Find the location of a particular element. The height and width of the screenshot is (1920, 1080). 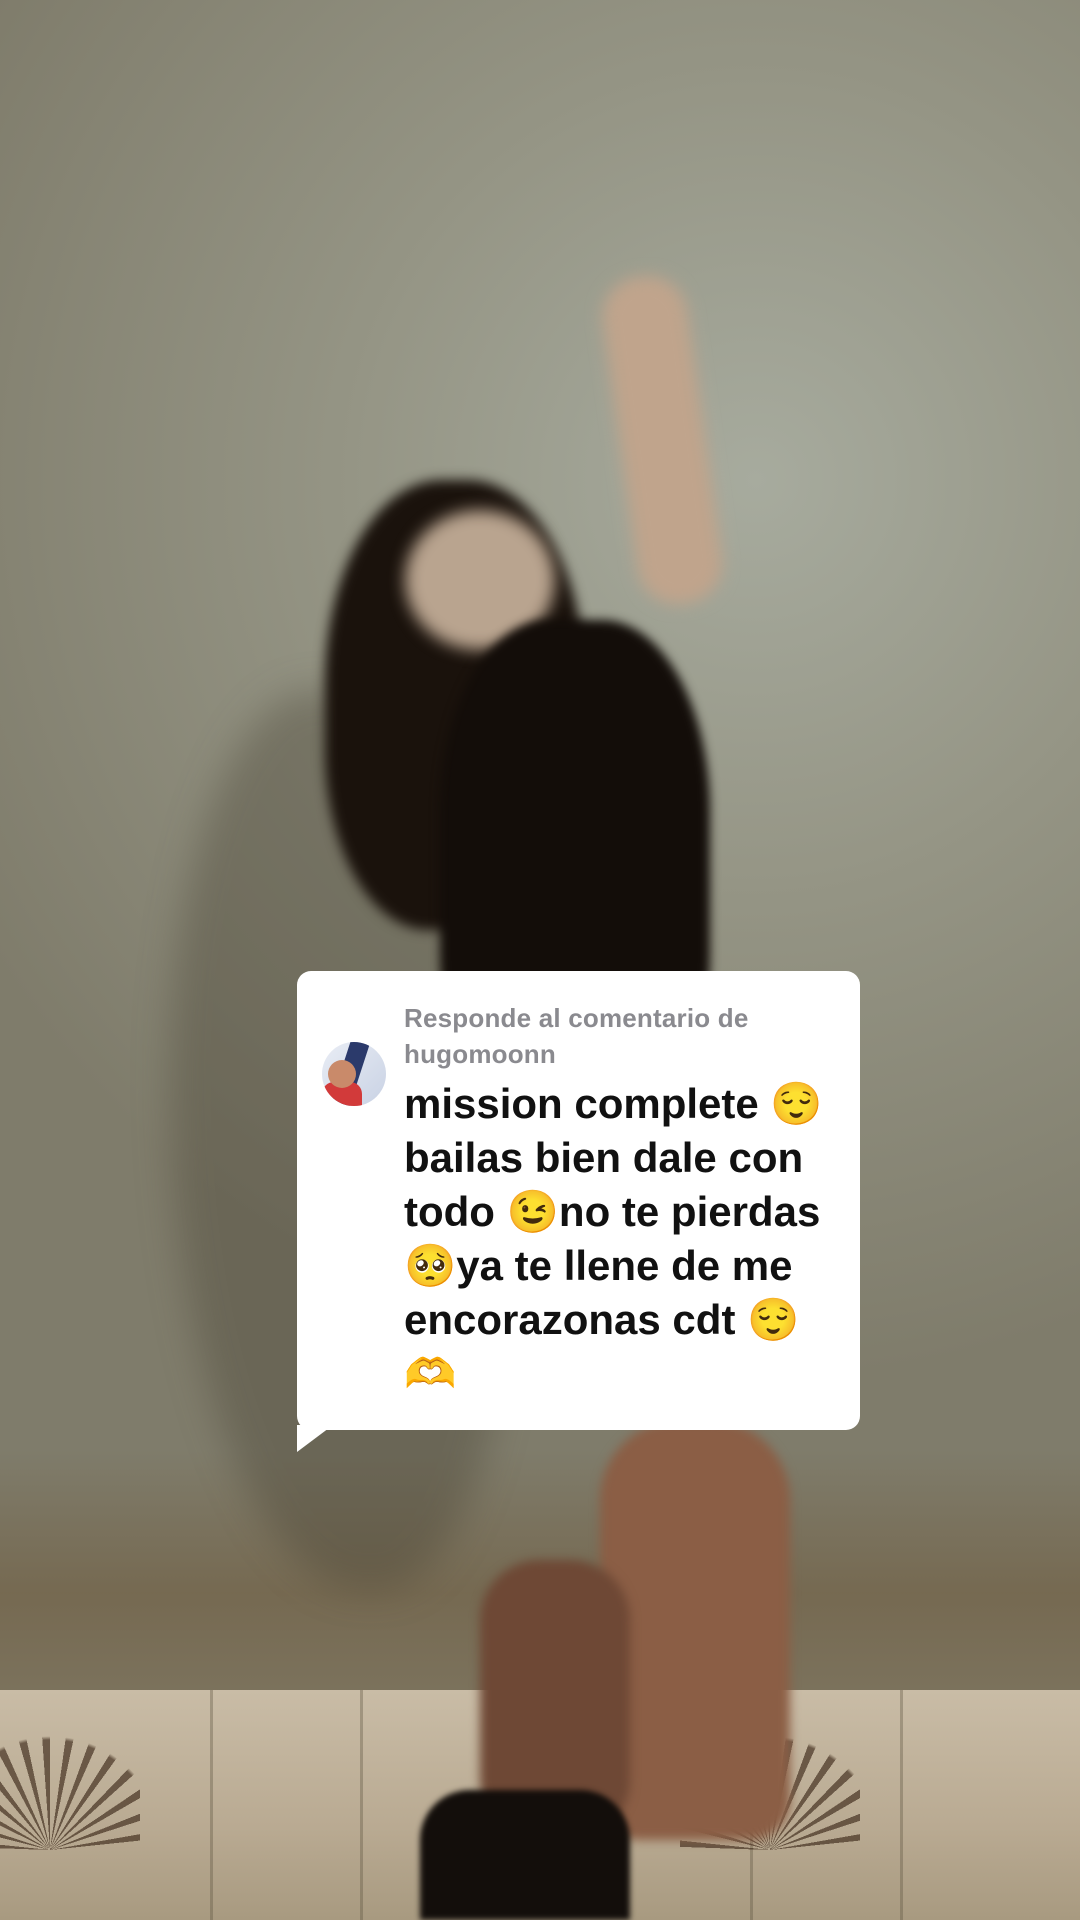

commenter-username: hugomoonn is located at coordinates (624, 1054).